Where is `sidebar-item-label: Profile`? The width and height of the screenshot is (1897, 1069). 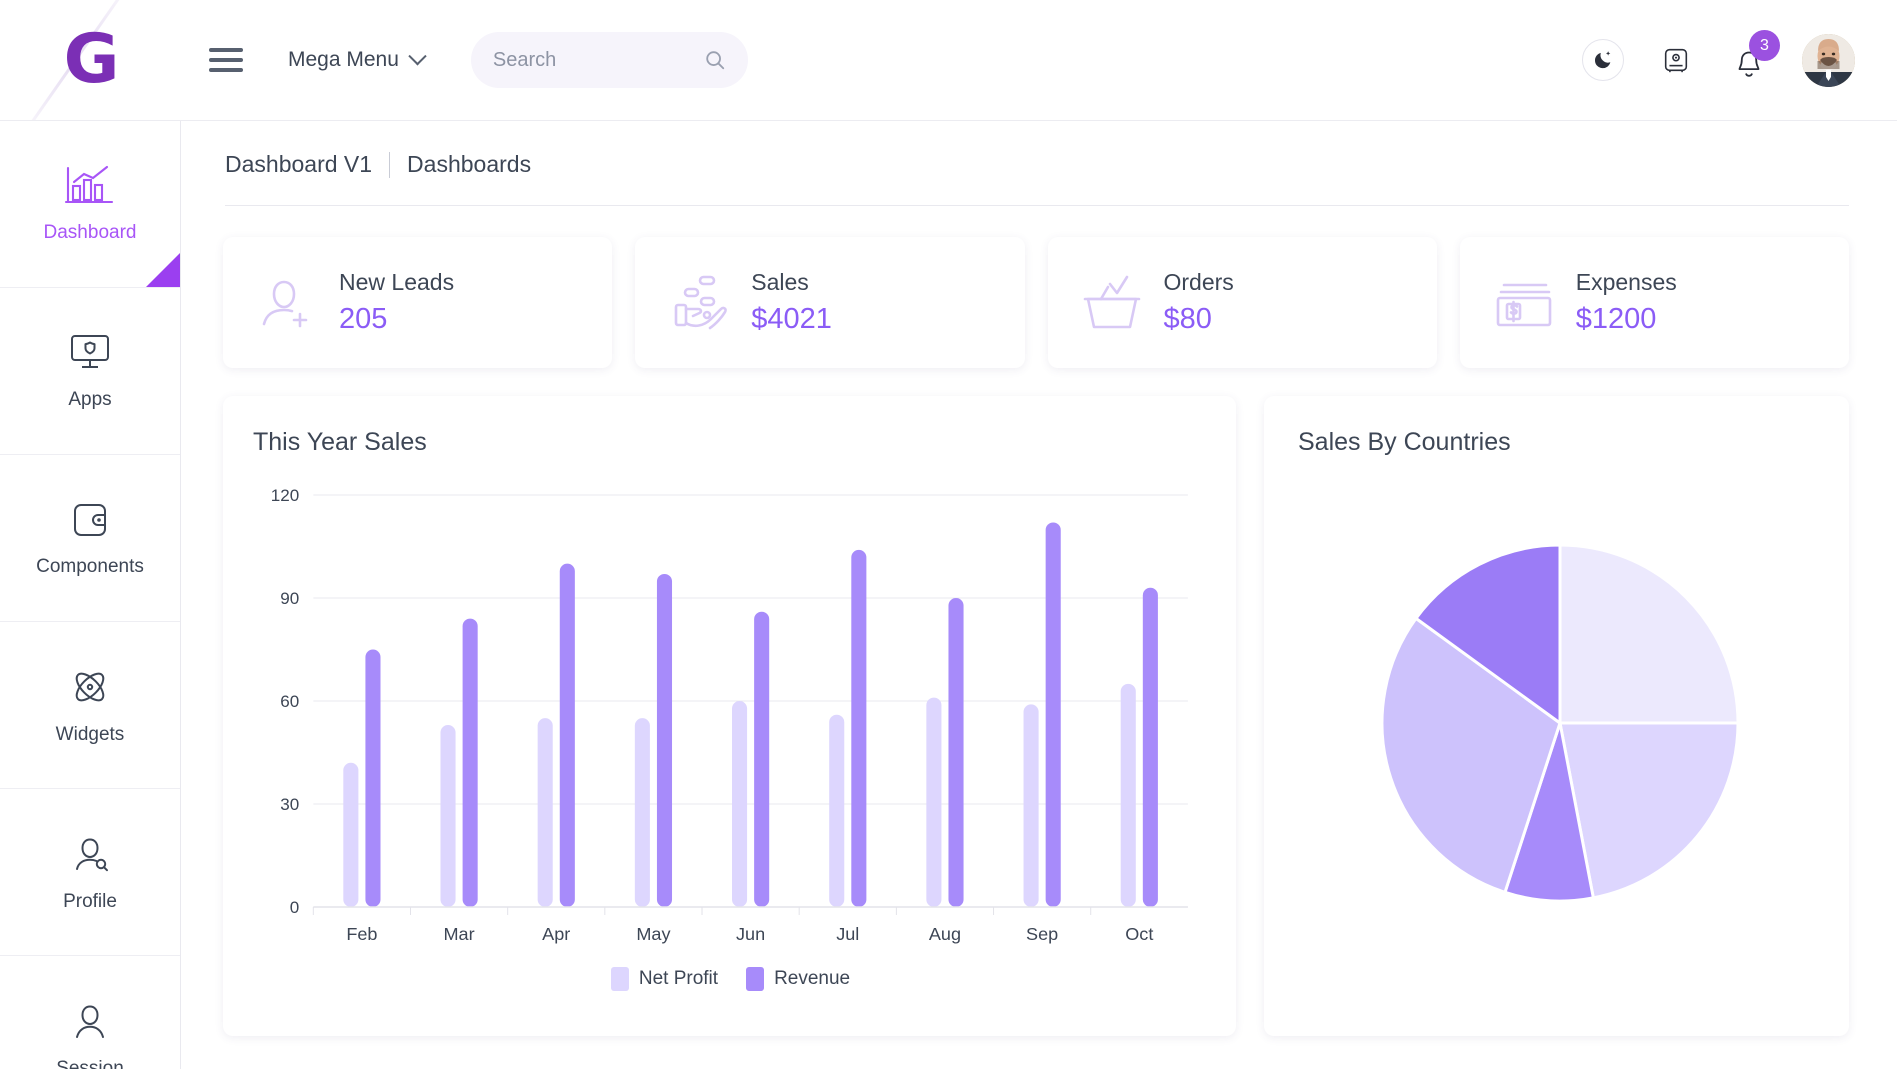
sidebar-item-label: Profile is located at coordinates (90, 901).